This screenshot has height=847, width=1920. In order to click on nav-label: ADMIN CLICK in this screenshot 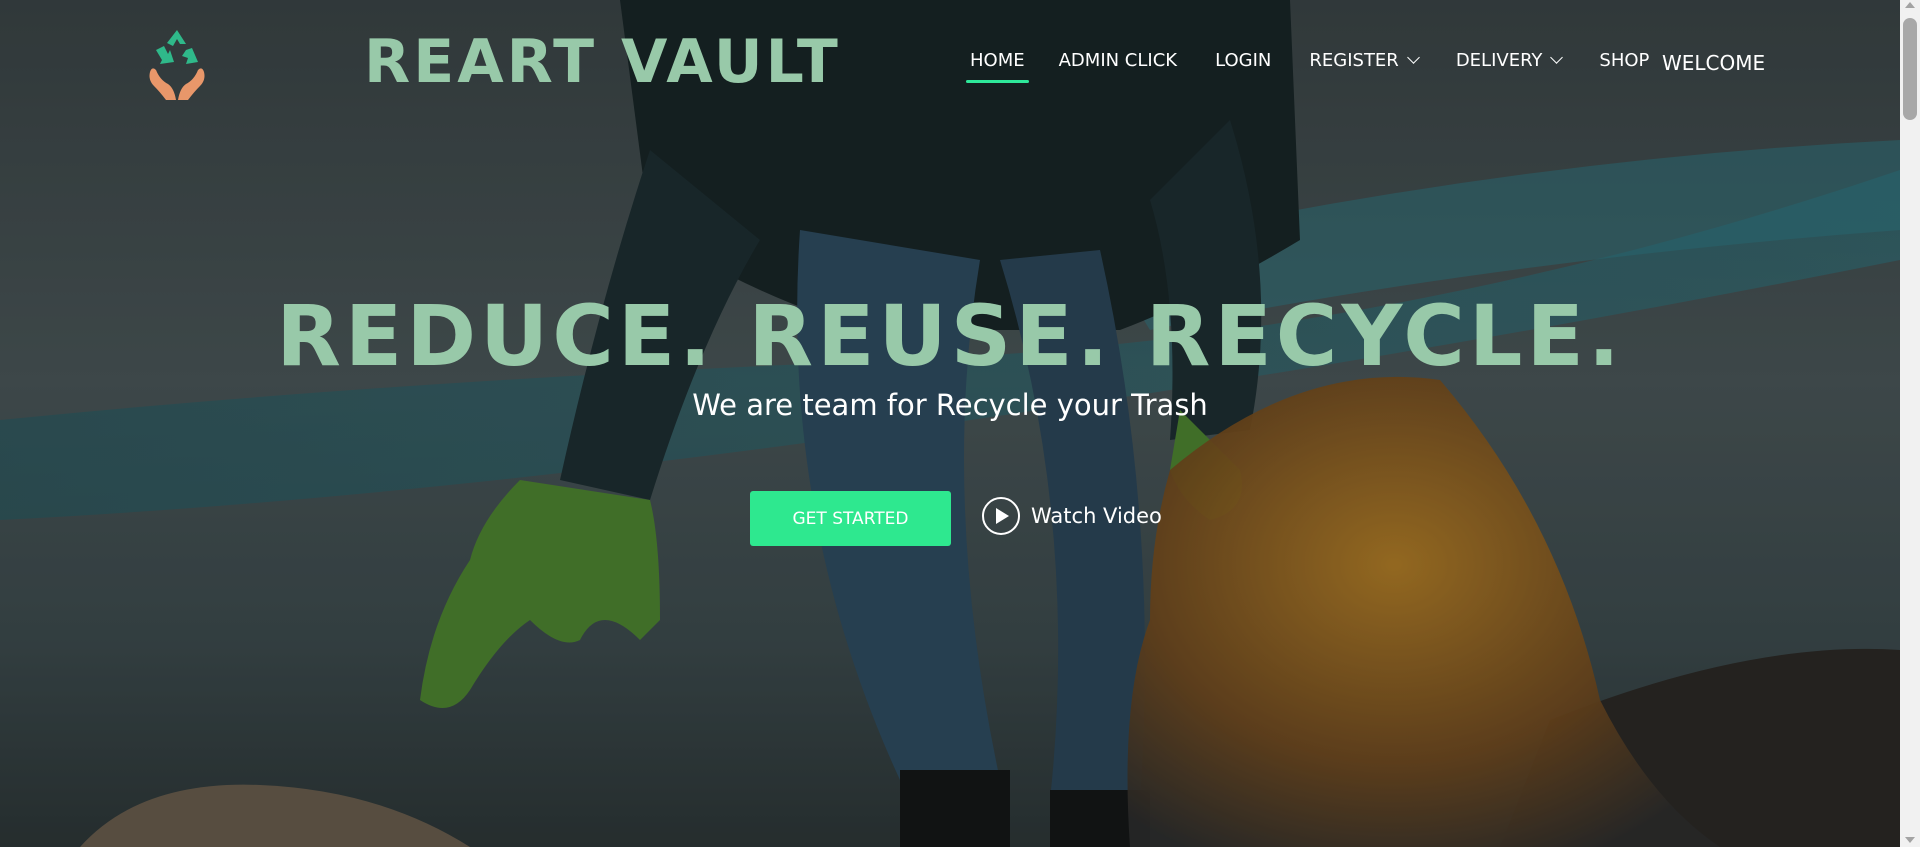, I will do `click(1118, 60)`.